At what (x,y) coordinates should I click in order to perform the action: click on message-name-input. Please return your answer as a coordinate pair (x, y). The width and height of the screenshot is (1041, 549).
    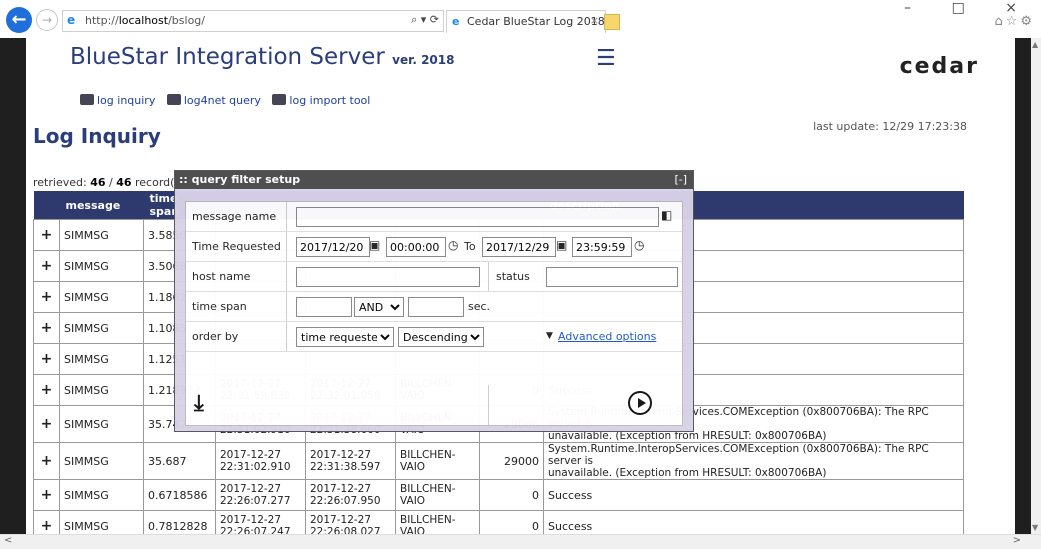
    Looking at the image, I should click on (477, 217).